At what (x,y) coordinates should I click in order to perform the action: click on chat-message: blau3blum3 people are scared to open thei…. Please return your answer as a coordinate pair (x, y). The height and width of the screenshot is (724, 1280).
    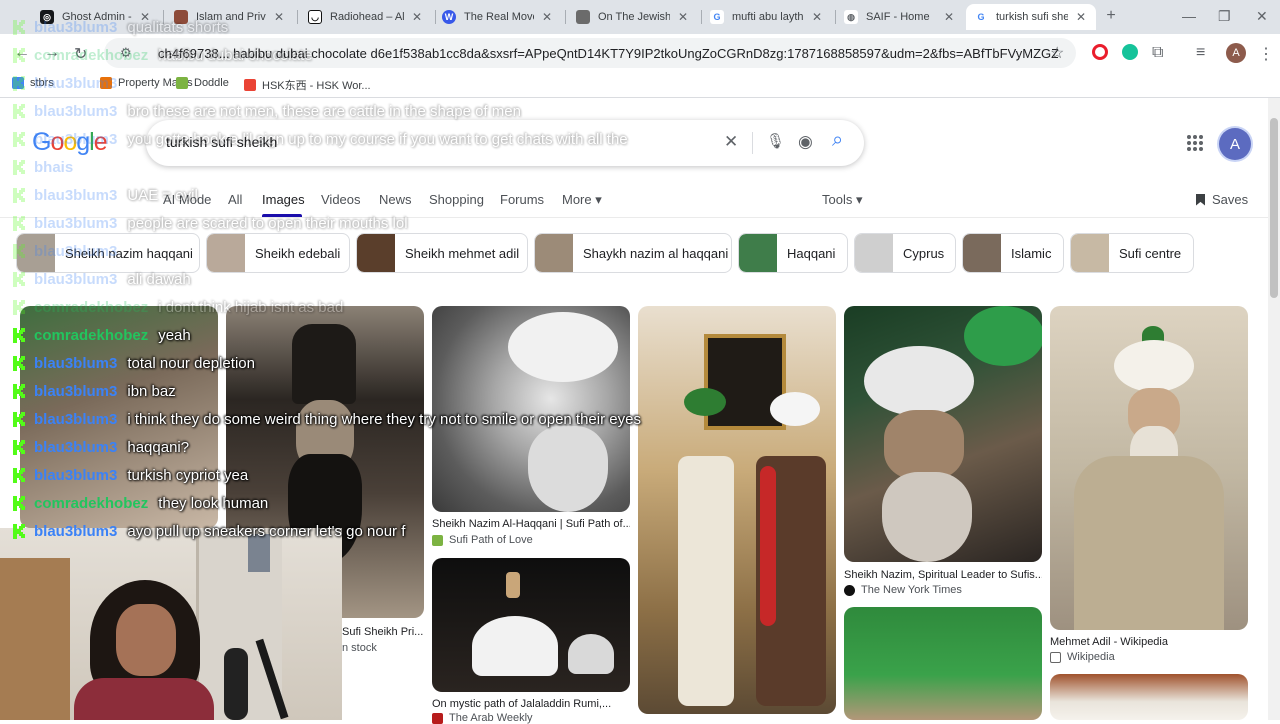
    Looking at the image, I should click on (210, 223).